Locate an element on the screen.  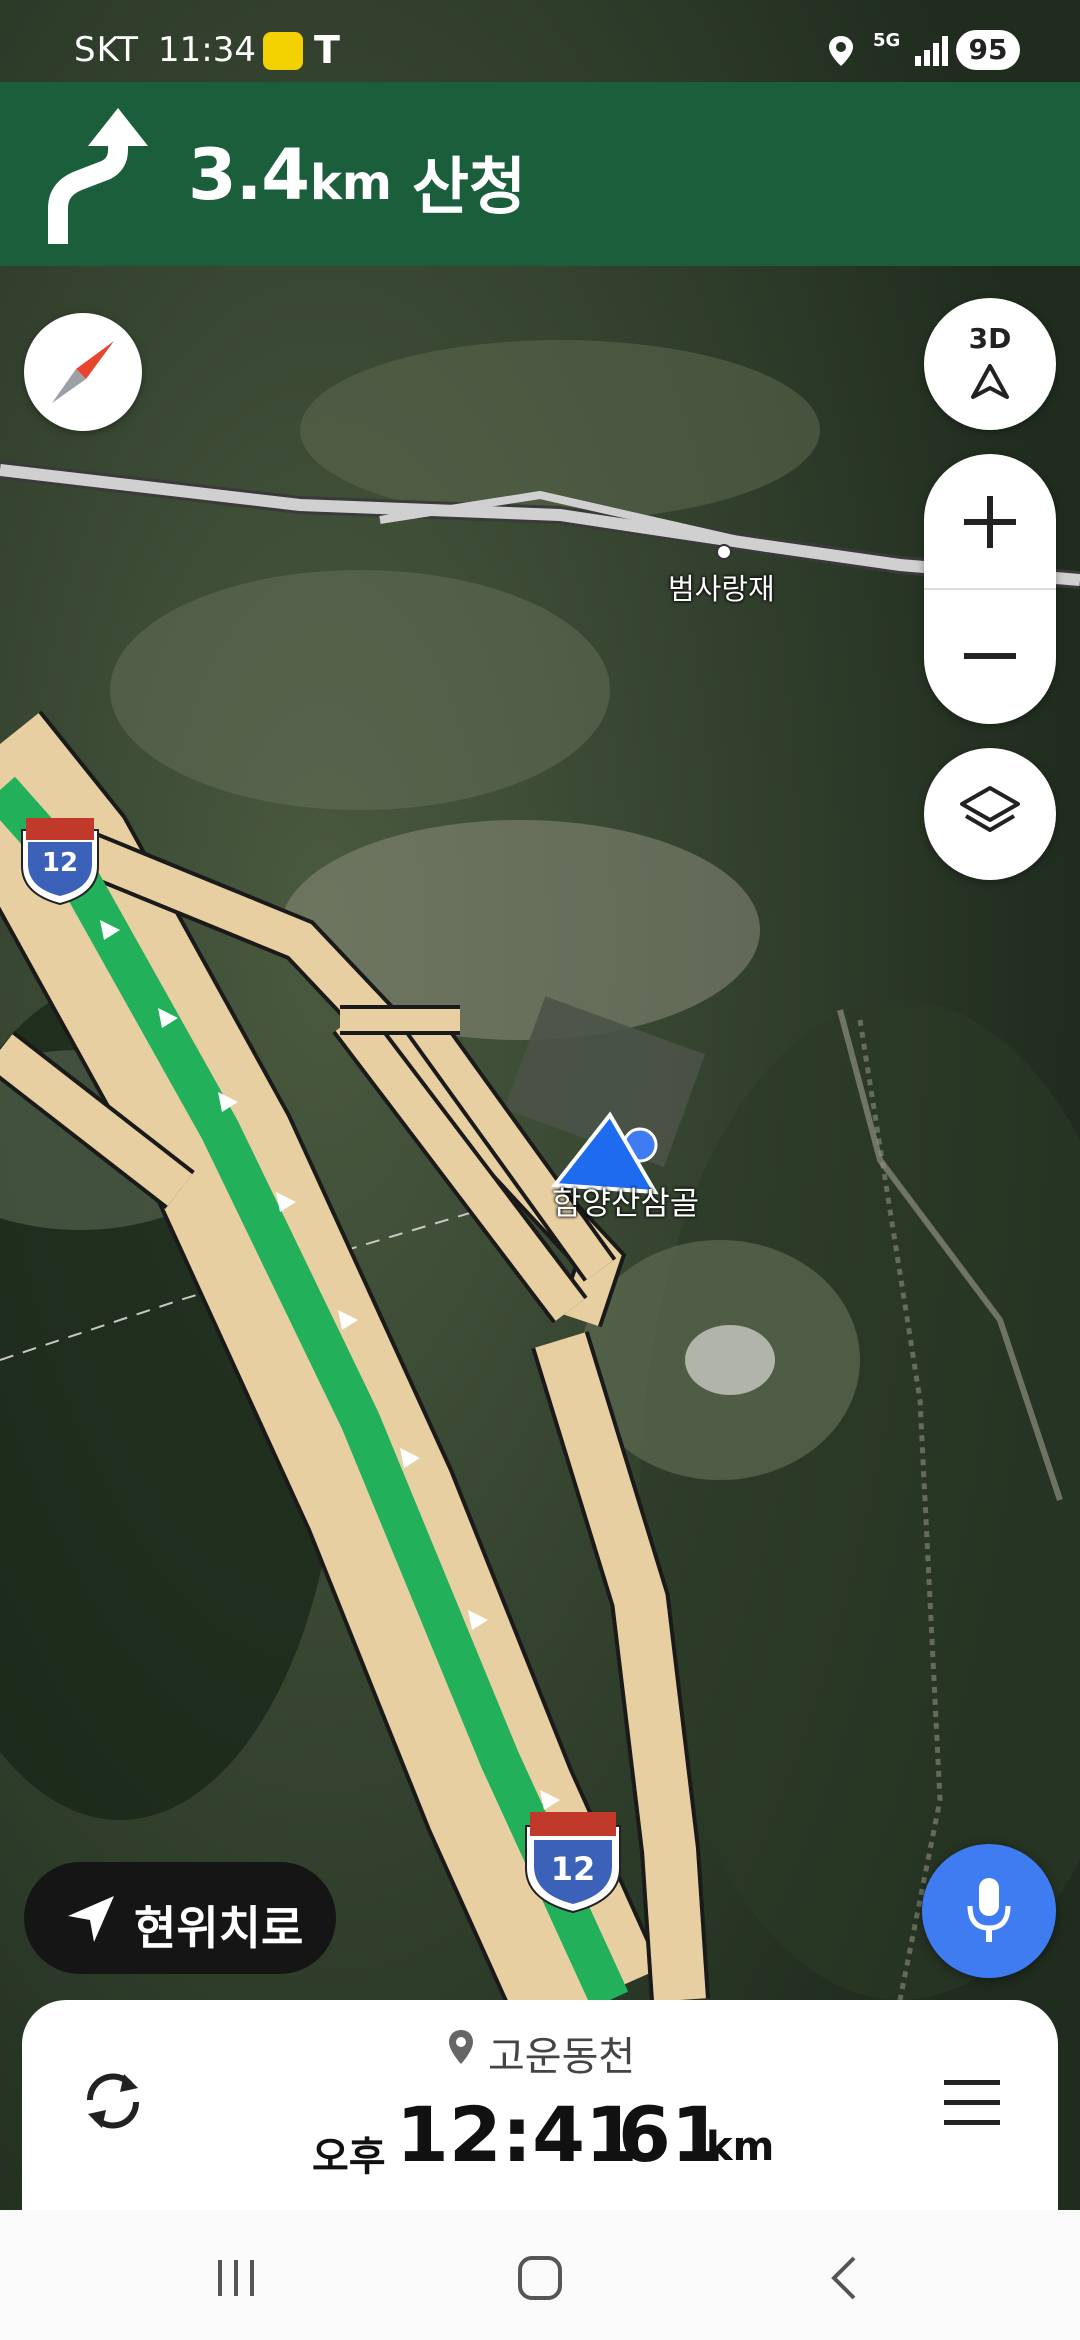
compass-button is located at coordinates (83, 372).